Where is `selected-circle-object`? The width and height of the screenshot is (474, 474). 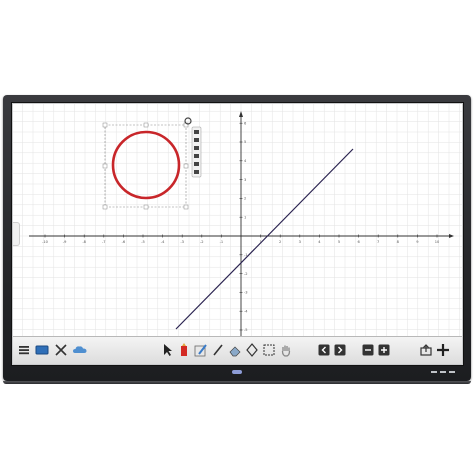 selected-circle-object is located at coordinates (152, 163).